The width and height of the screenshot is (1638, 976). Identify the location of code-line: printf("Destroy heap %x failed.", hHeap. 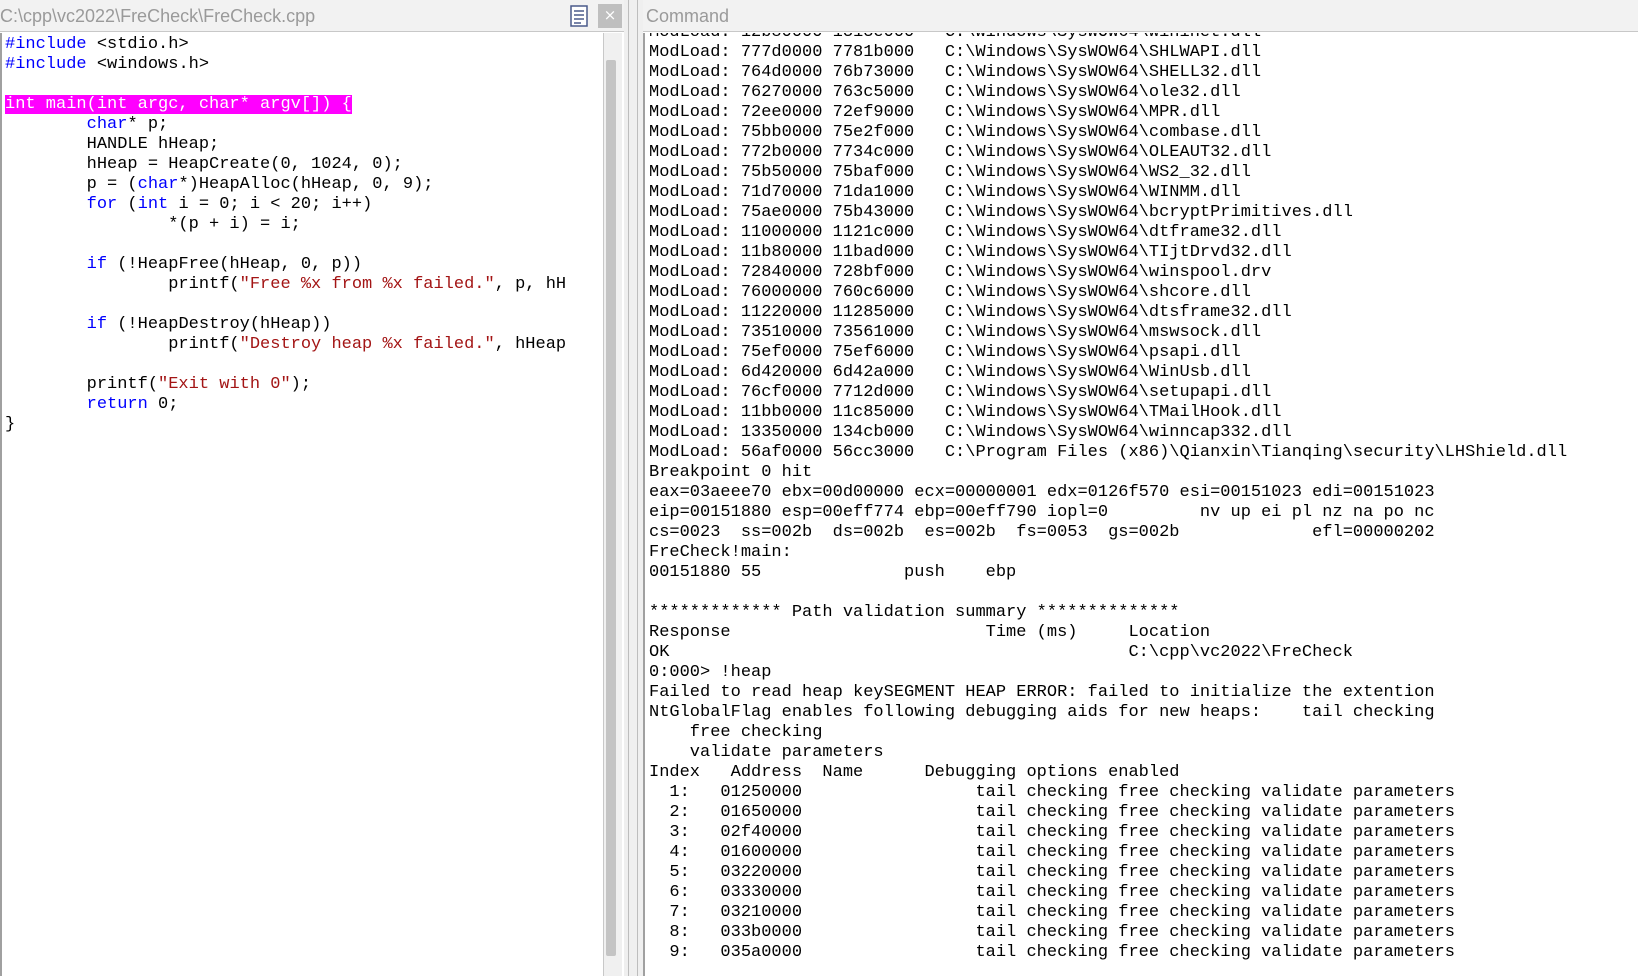
(303, 345).